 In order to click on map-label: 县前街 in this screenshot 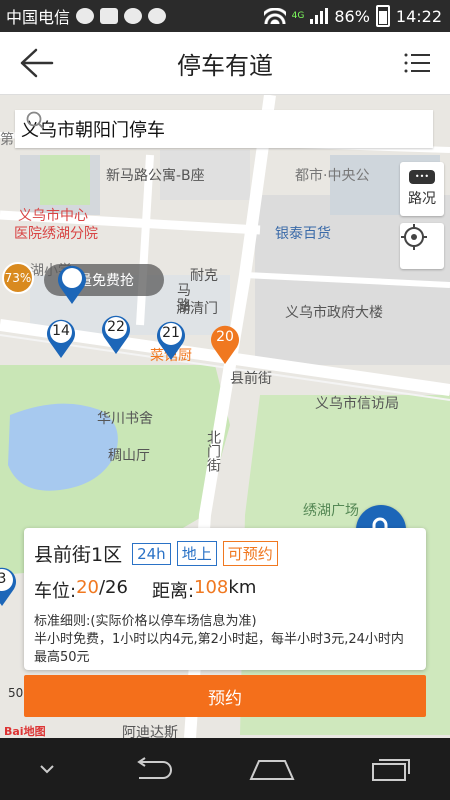, I will do `click(251, 379)`.